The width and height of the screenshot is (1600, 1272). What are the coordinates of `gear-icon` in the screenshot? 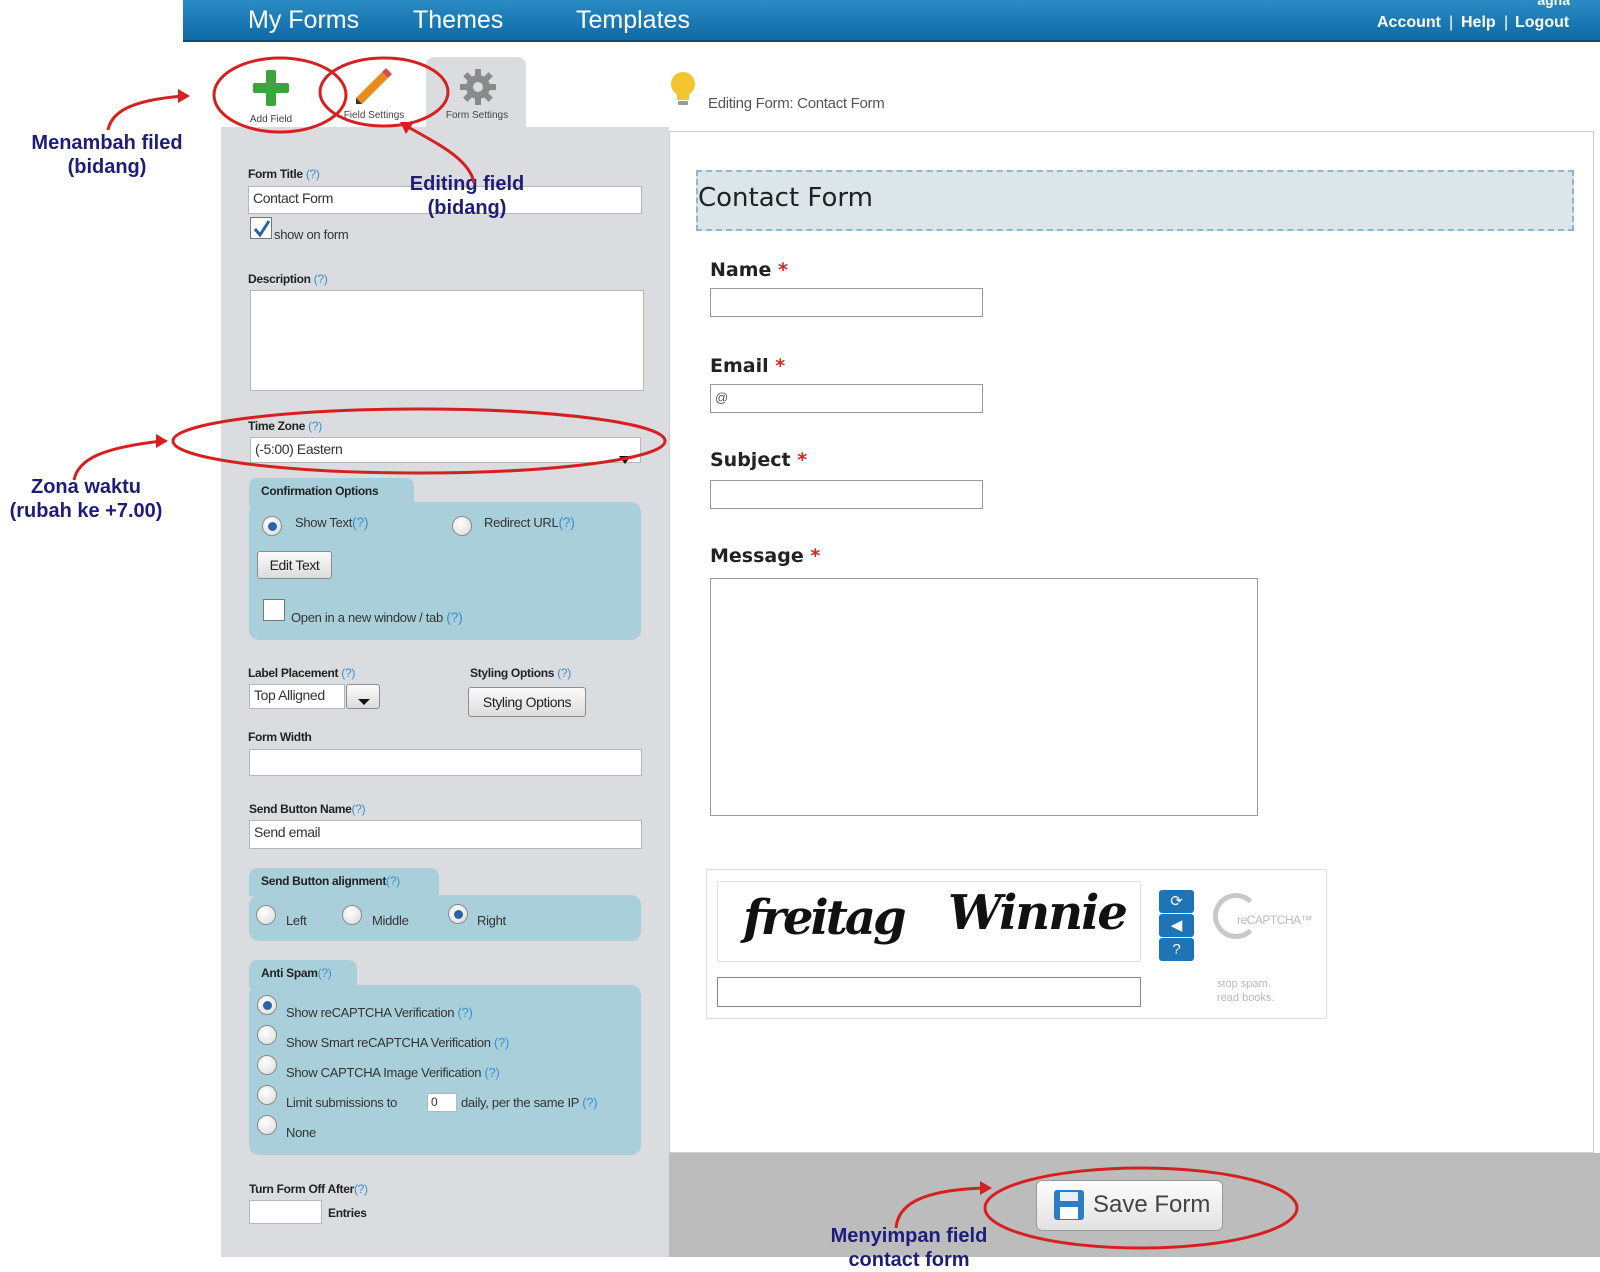 It's located at (478, 87).